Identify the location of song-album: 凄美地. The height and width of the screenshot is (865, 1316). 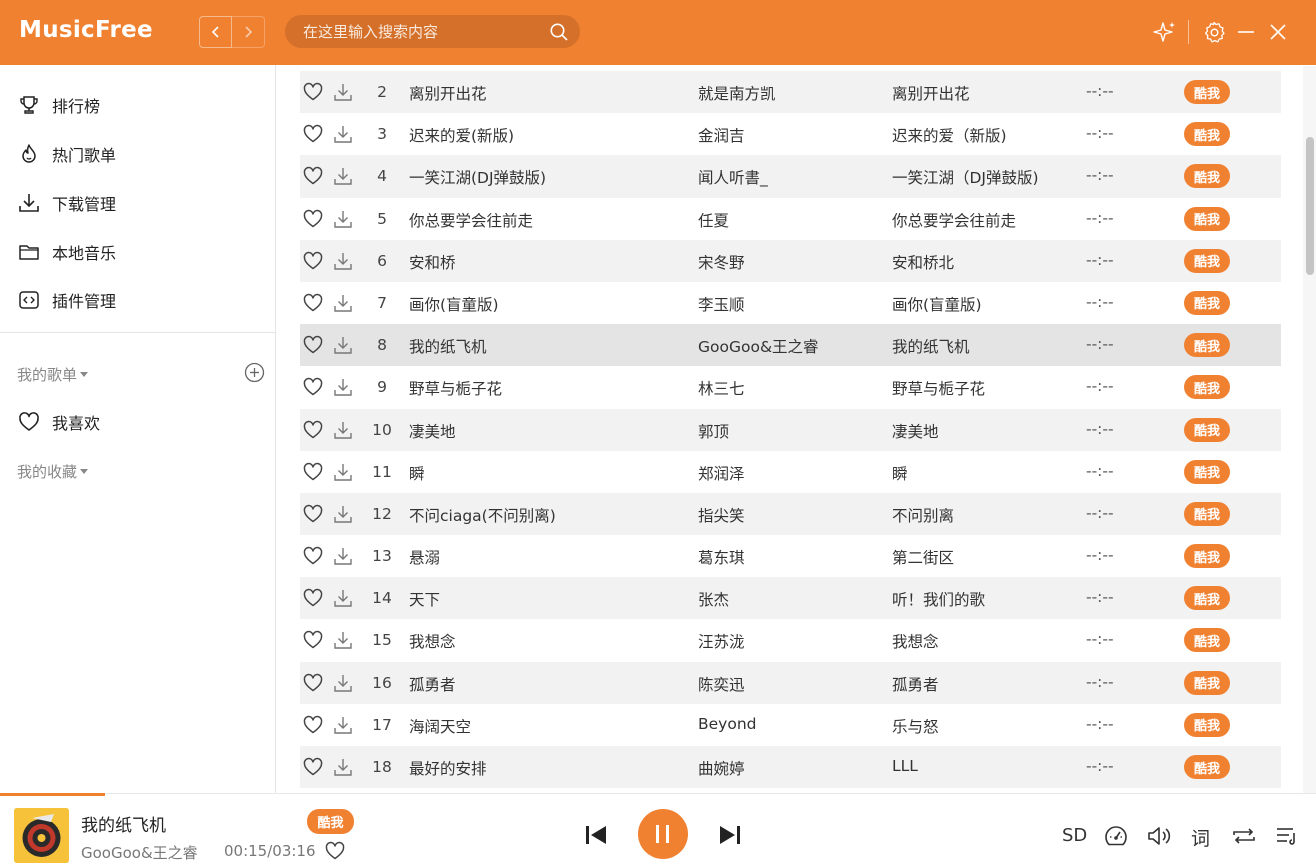
(915, 431).